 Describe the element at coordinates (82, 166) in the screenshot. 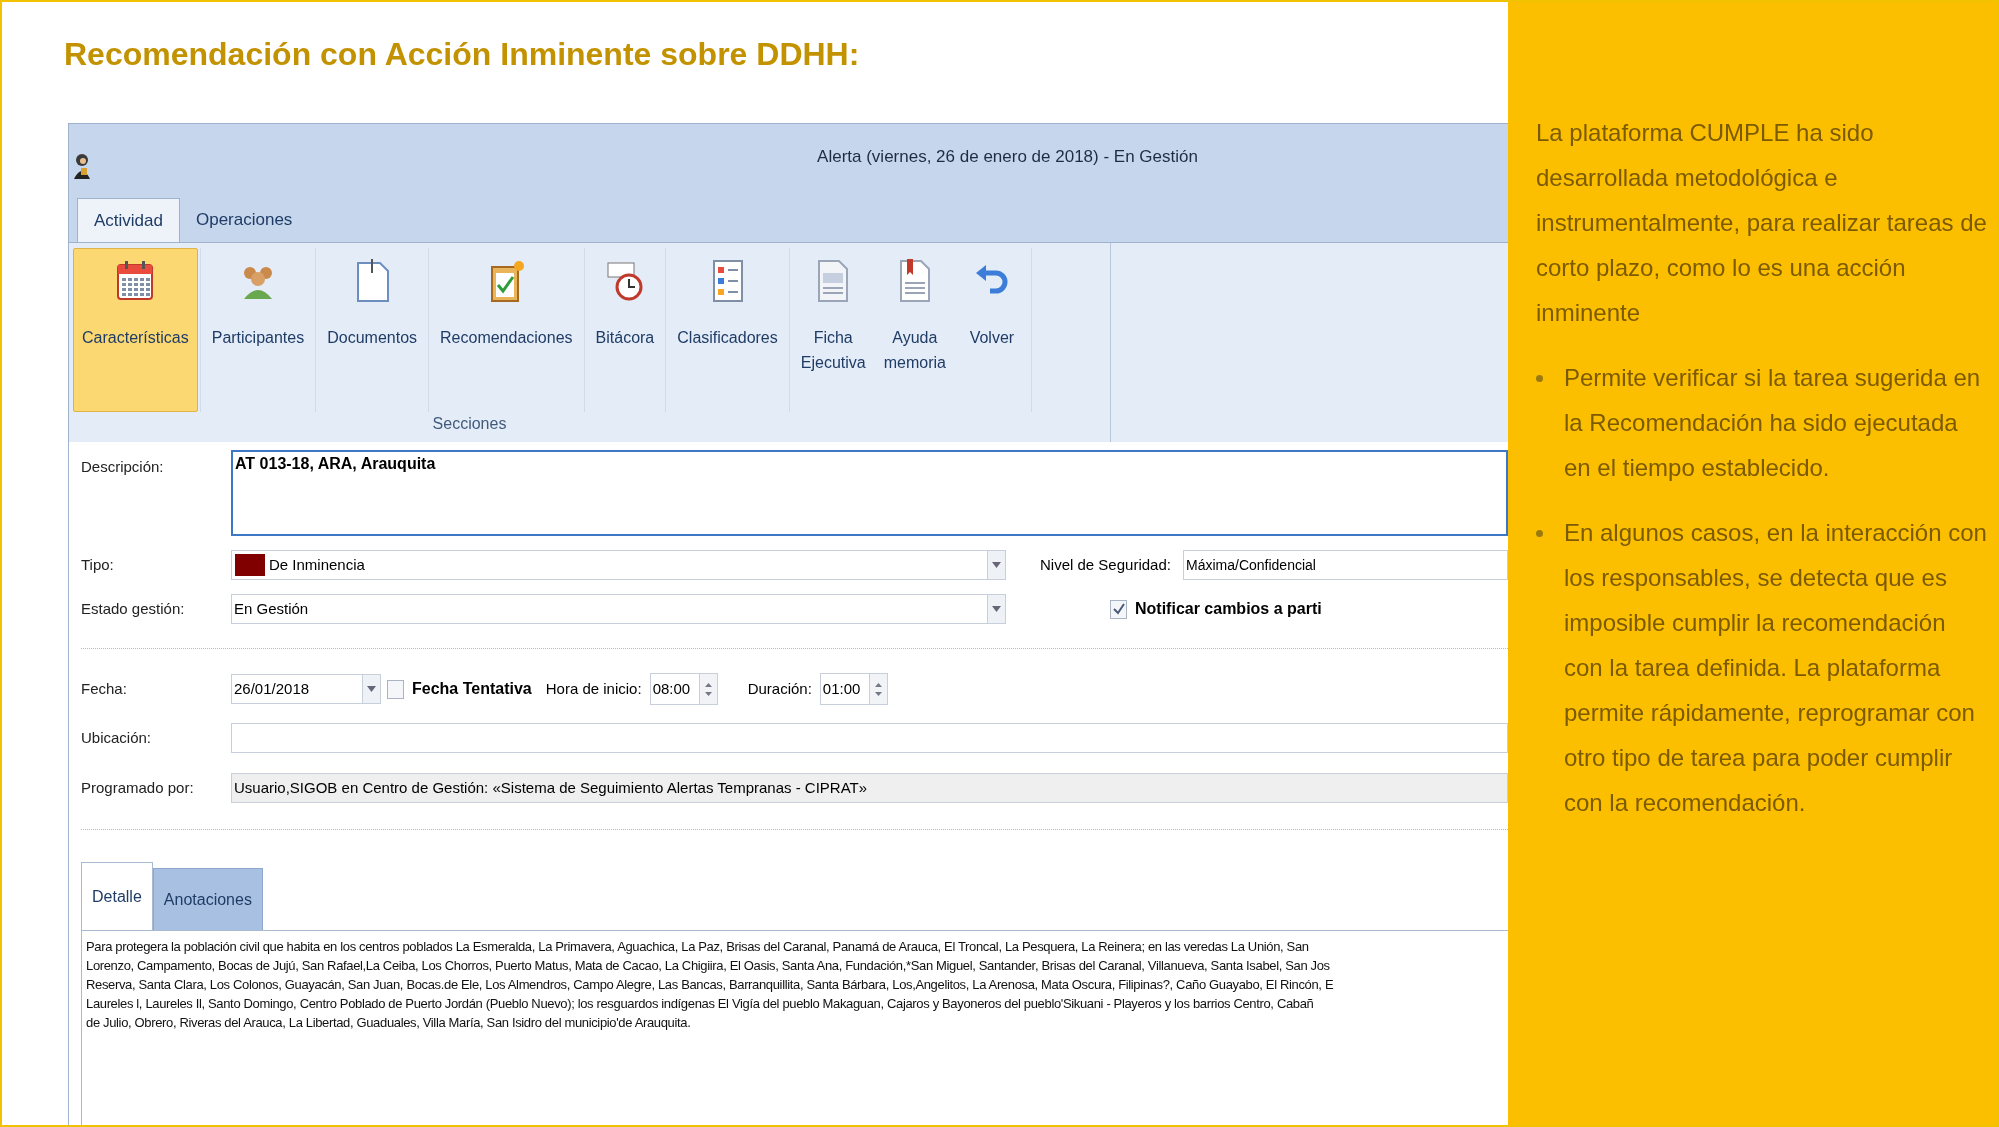

I see `person-icon` at that location.